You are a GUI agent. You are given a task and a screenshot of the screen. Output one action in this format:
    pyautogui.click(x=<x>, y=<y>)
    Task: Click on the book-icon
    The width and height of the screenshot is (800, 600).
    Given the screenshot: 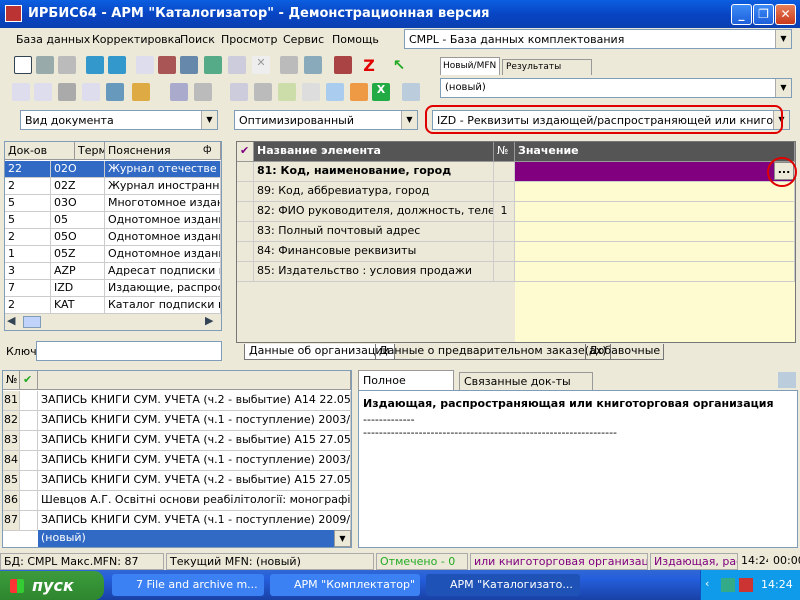 What is the action you would take?
    pyautogui.click(x=343, y=65)
    